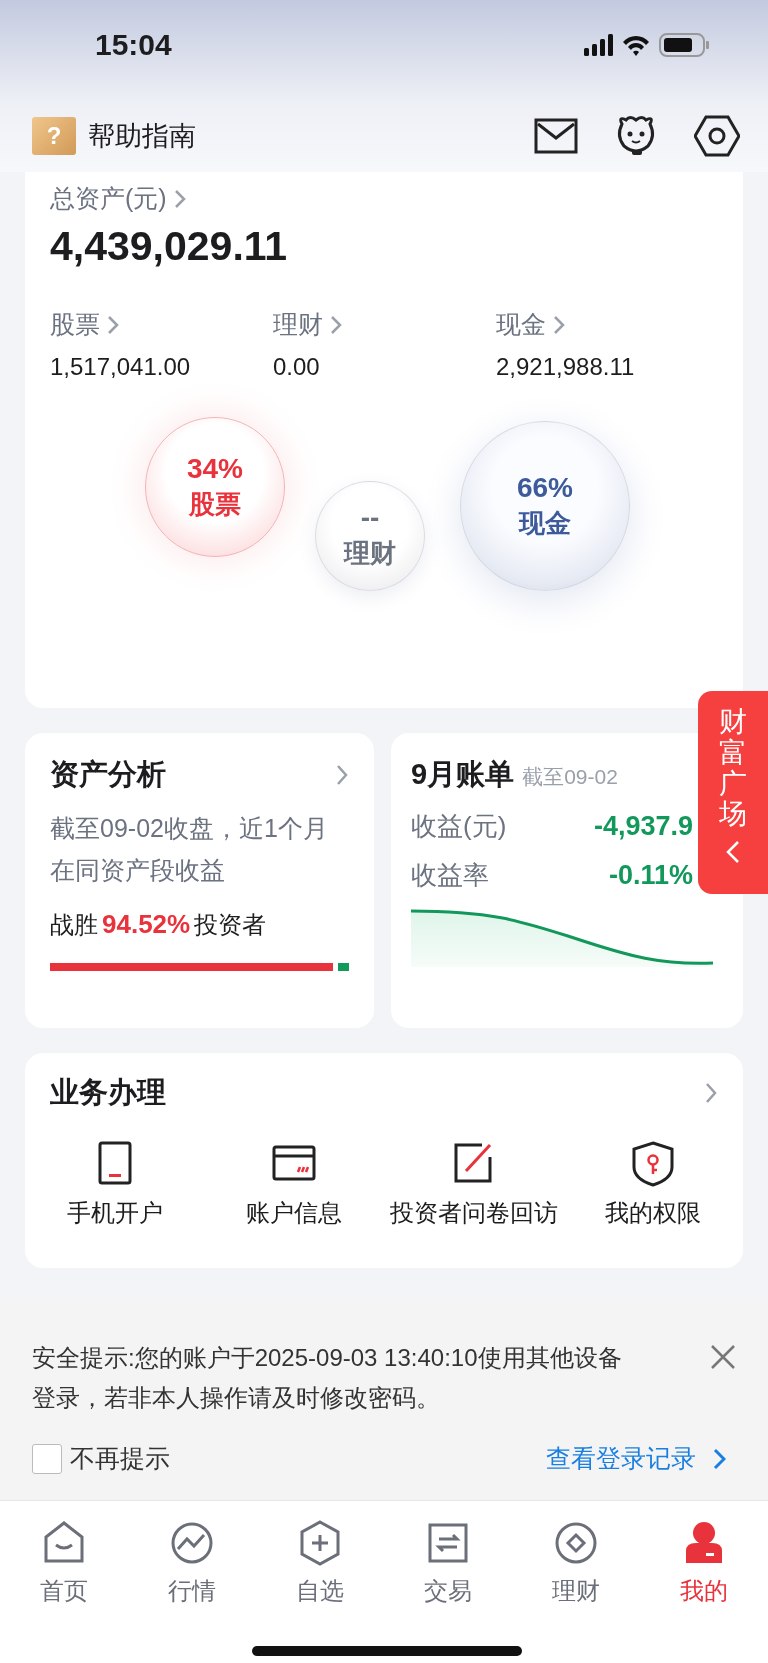 This screenshot has width=768, height=1663. Describe the element at coordinates (521, 324) in the screenshot. I see `category-label: 现金` at that location.